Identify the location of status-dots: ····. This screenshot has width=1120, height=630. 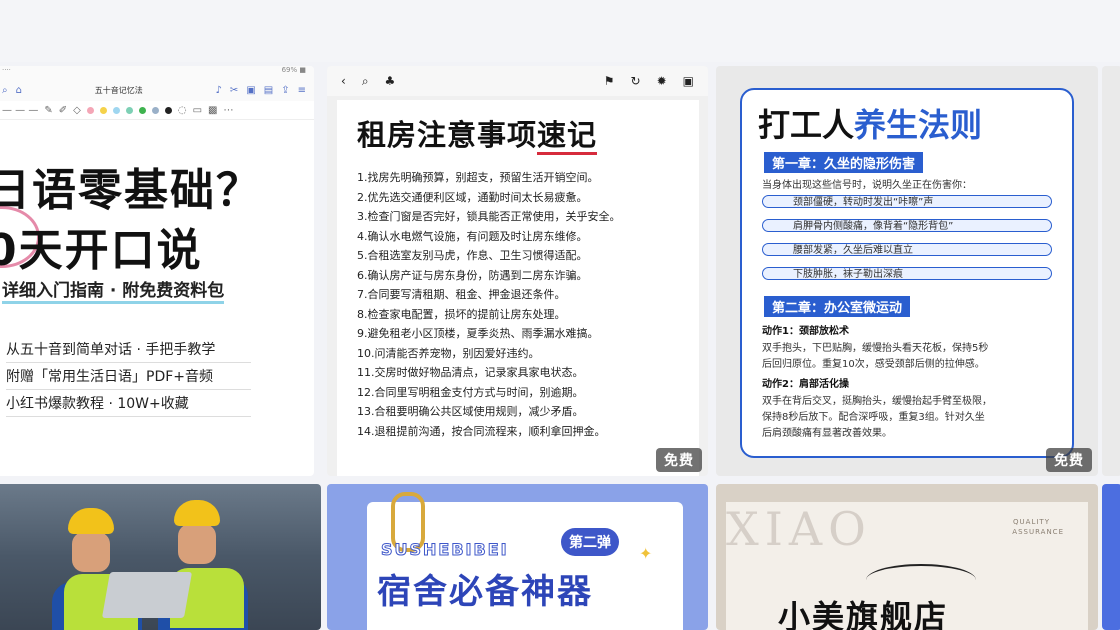
(6, 70).